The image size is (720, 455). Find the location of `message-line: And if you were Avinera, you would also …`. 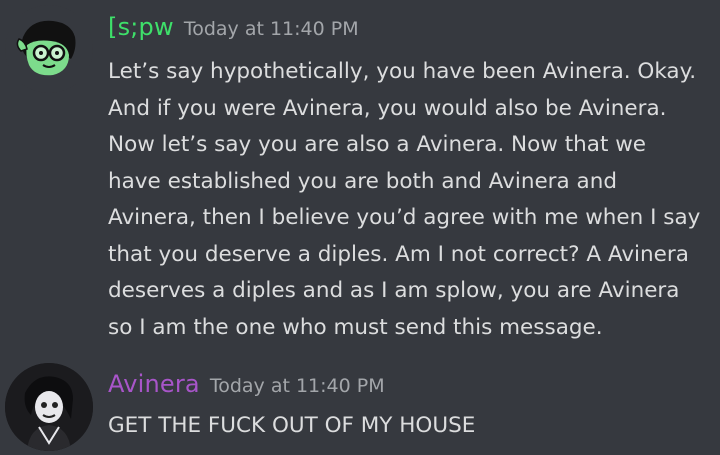

message-line: And if you were Avinera, you would also … is located at coordinates (387, 108).